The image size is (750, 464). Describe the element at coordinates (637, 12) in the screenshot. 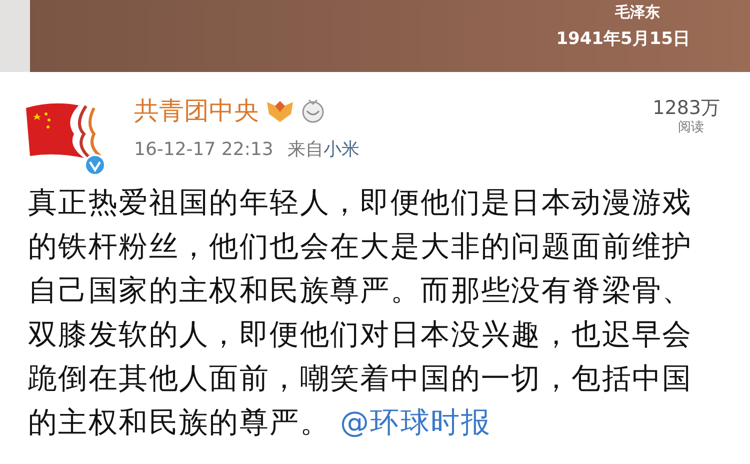

I see `banner-author: 毛泽东` at that location.